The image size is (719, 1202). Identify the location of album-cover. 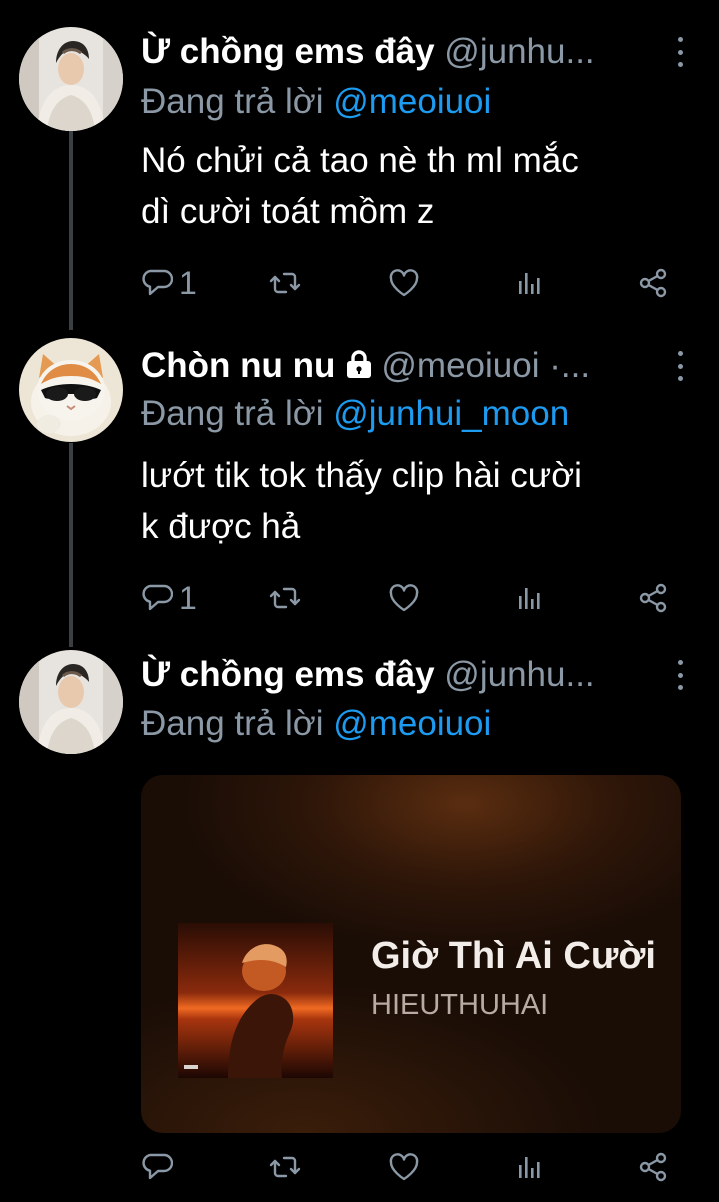
(255, 1000).